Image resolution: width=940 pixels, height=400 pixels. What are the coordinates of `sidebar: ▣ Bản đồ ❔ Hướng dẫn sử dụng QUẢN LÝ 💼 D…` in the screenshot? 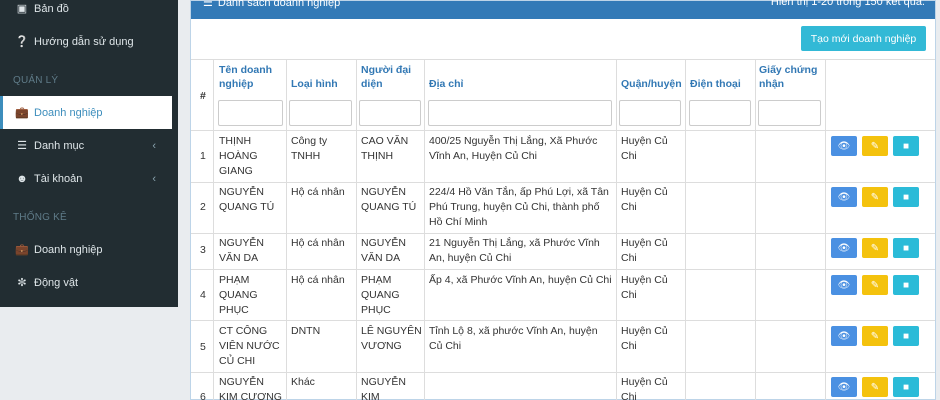 It's located at (89, 153).